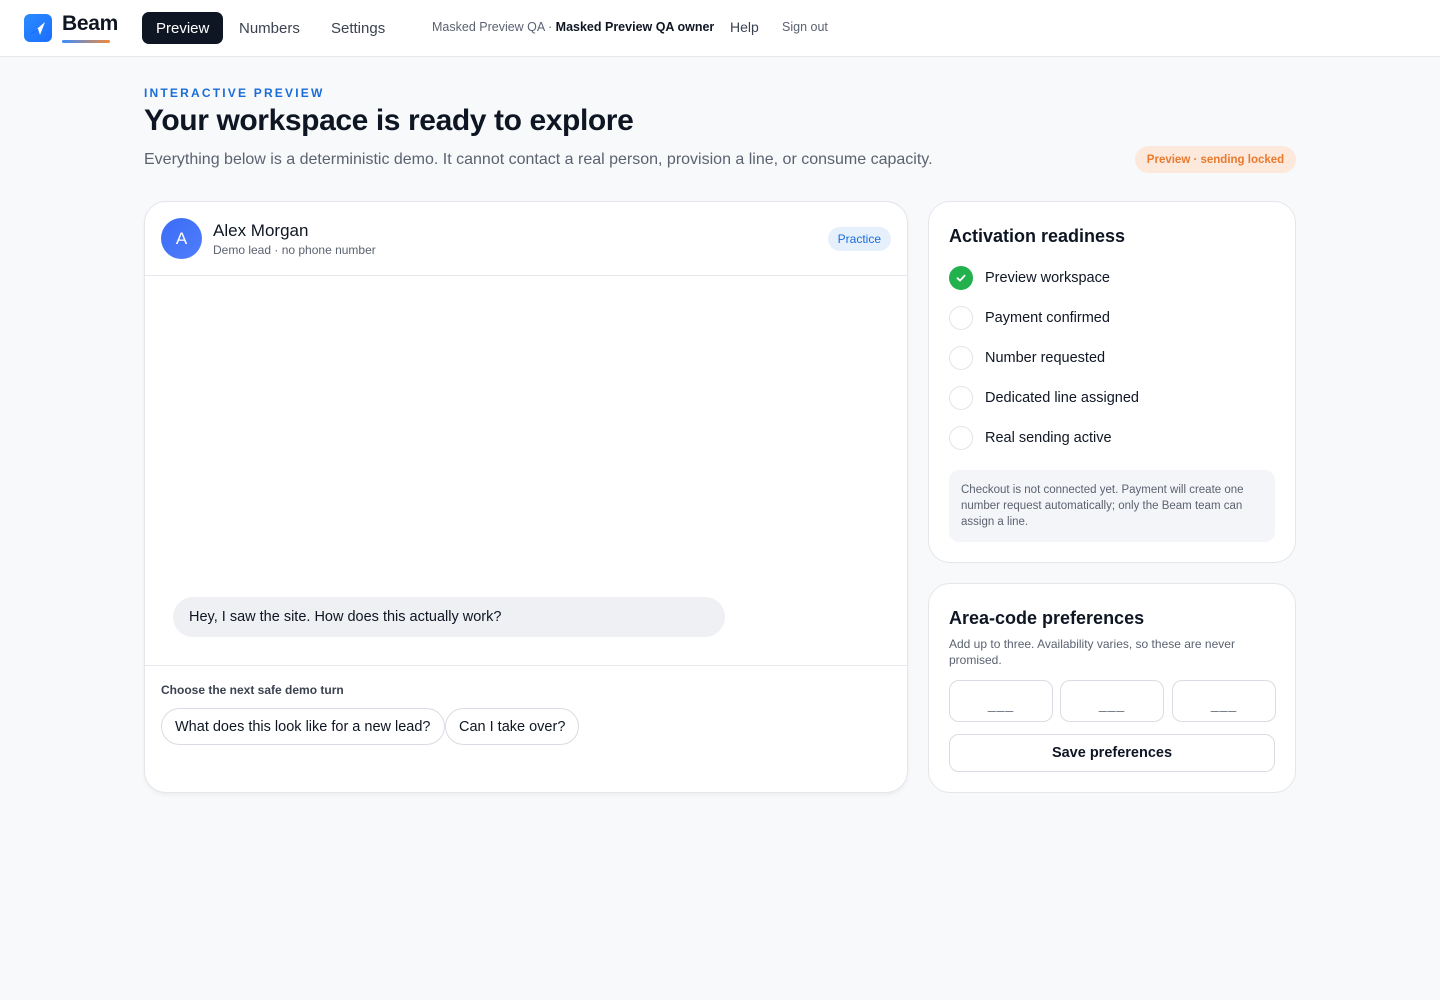  What do you see at coordinates (252, 690) in the screenshot?
I see `next-turn-label: Choose the next safe demo turn` at bounding box center [252, 690].